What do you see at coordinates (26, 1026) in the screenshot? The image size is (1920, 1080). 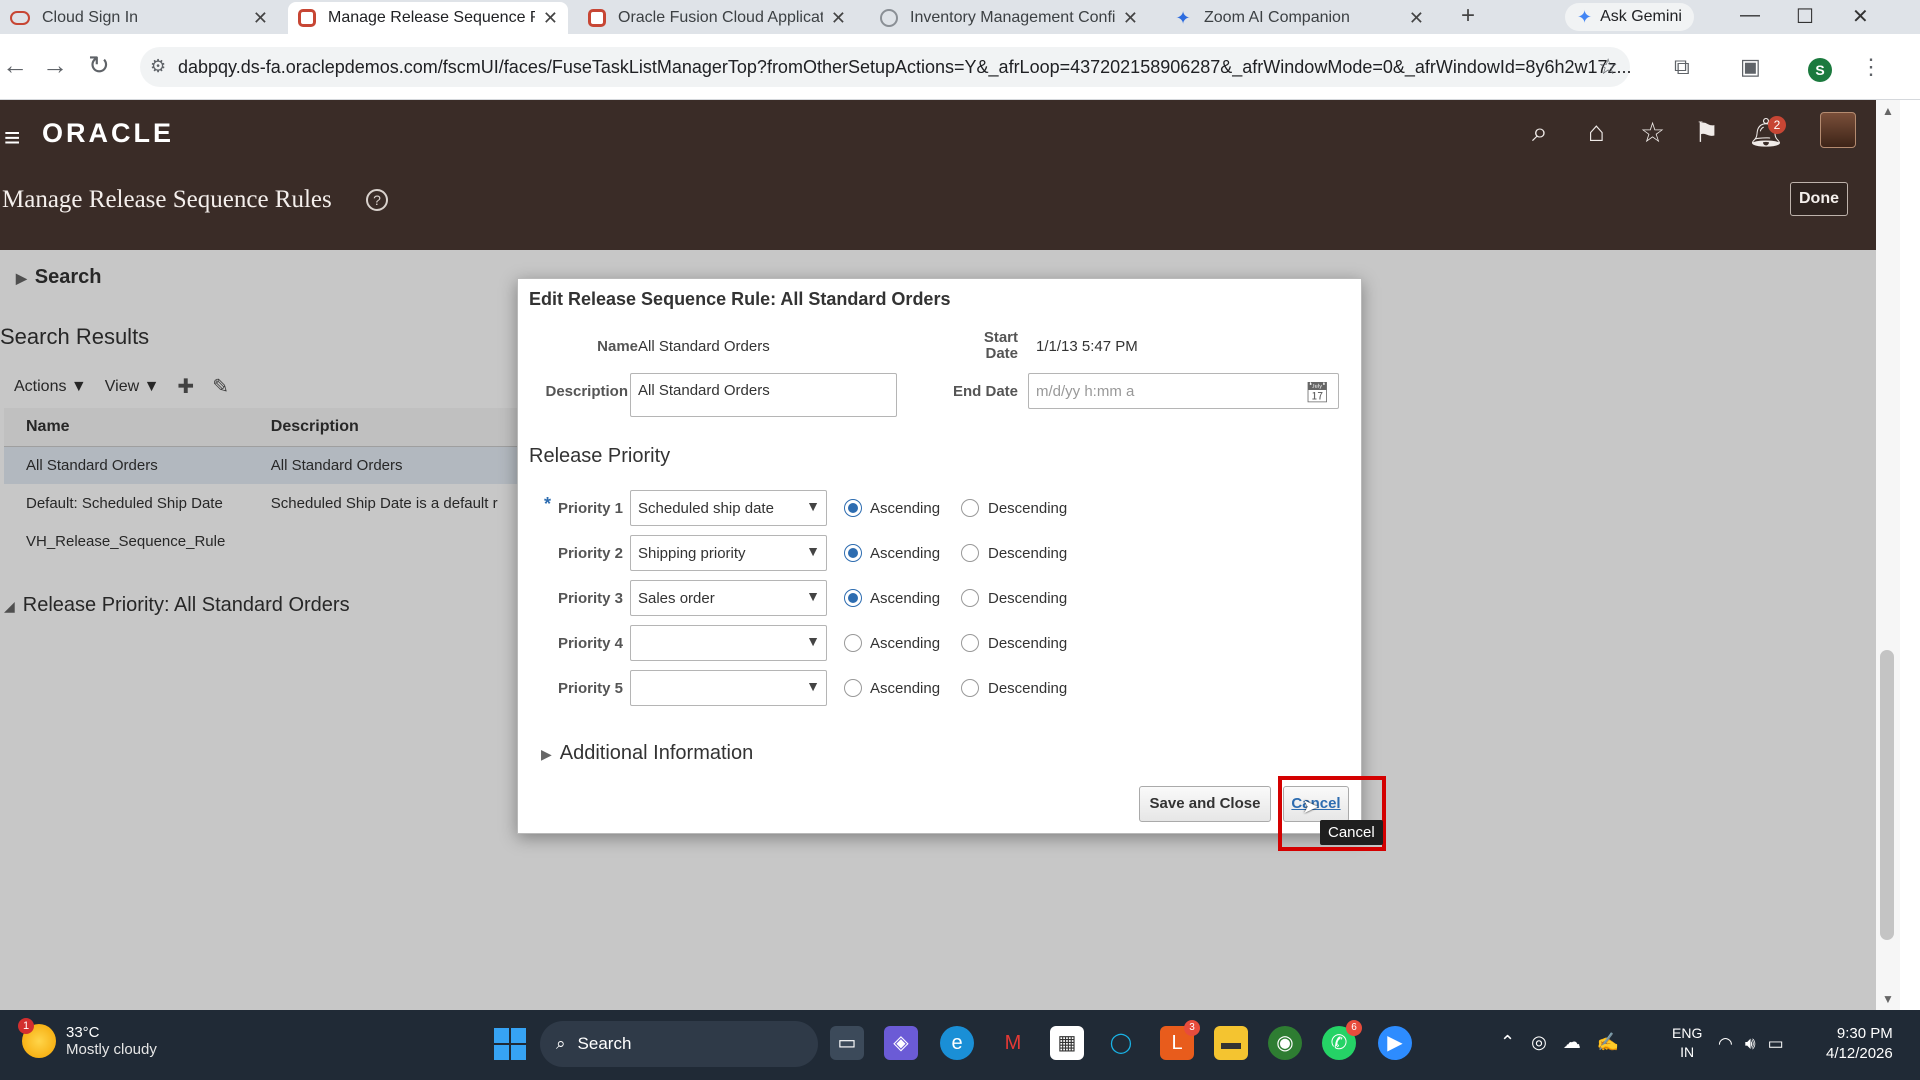 I see `weather-alert-badge: 1` at bounding box center [26, 1026].